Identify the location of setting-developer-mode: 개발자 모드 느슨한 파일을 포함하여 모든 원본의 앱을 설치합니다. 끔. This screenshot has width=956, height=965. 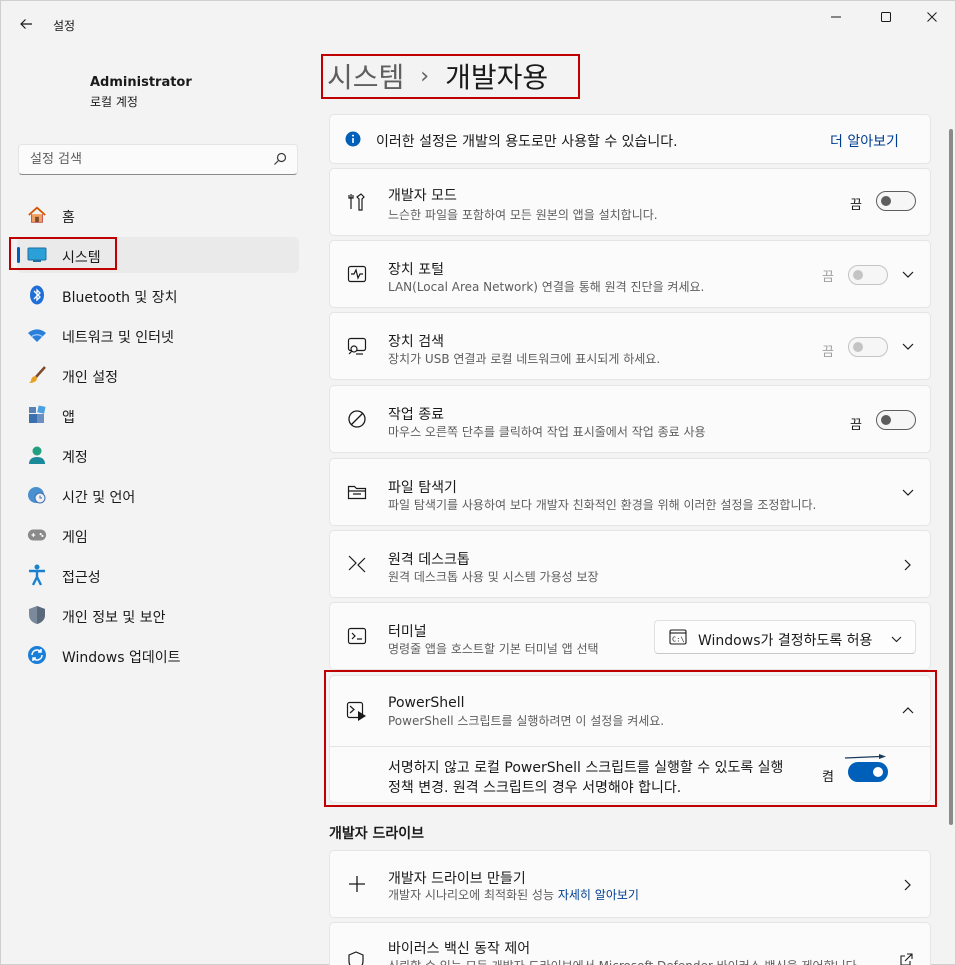
(630, 202).